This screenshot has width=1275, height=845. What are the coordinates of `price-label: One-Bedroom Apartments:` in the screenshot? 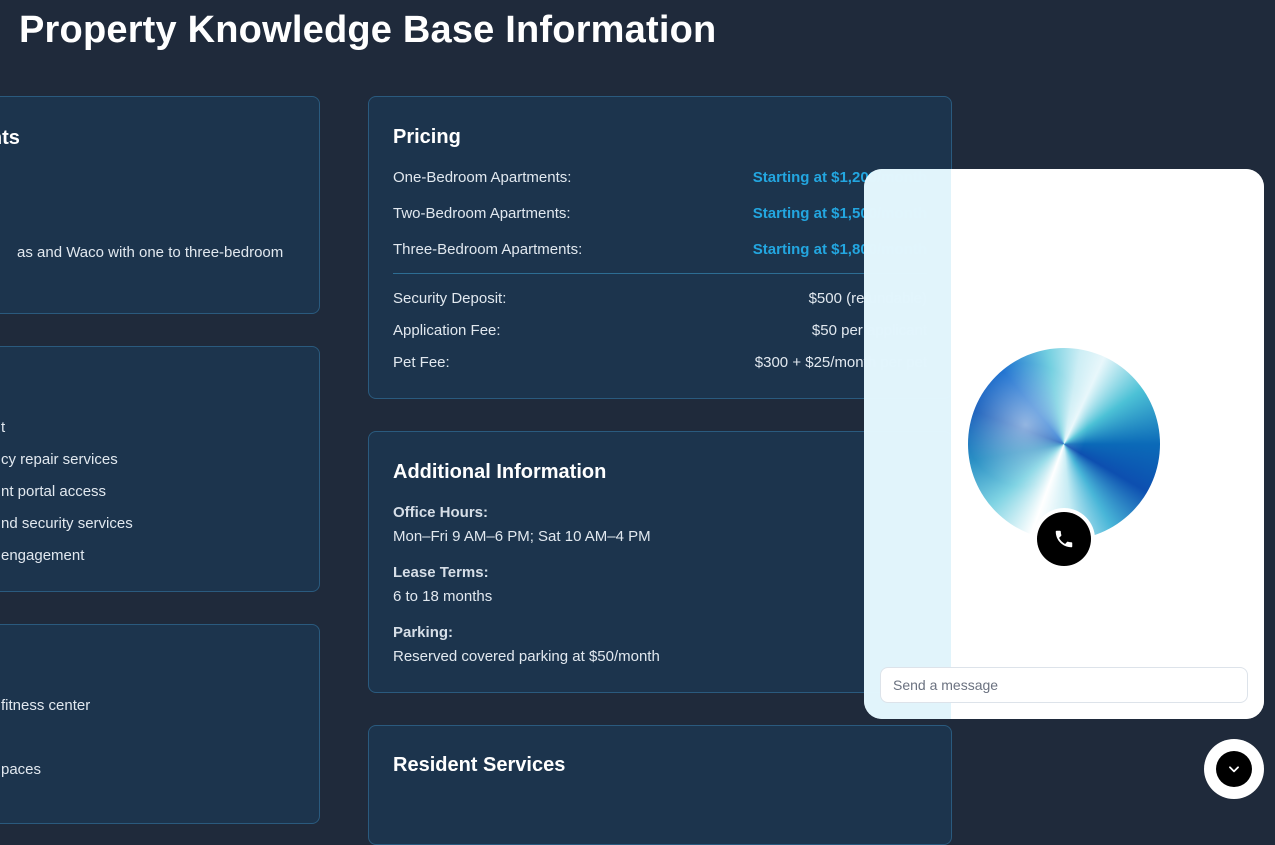 It's located at (482, 177).